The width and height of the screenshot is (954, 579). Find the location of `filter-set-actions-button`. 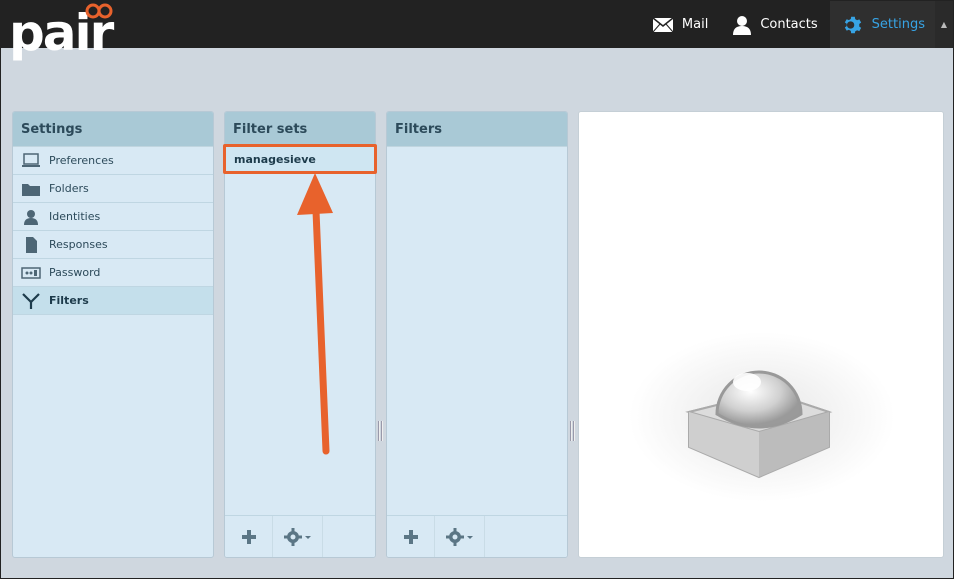

filter-set-actions-button is located at coordinates (298, 536).